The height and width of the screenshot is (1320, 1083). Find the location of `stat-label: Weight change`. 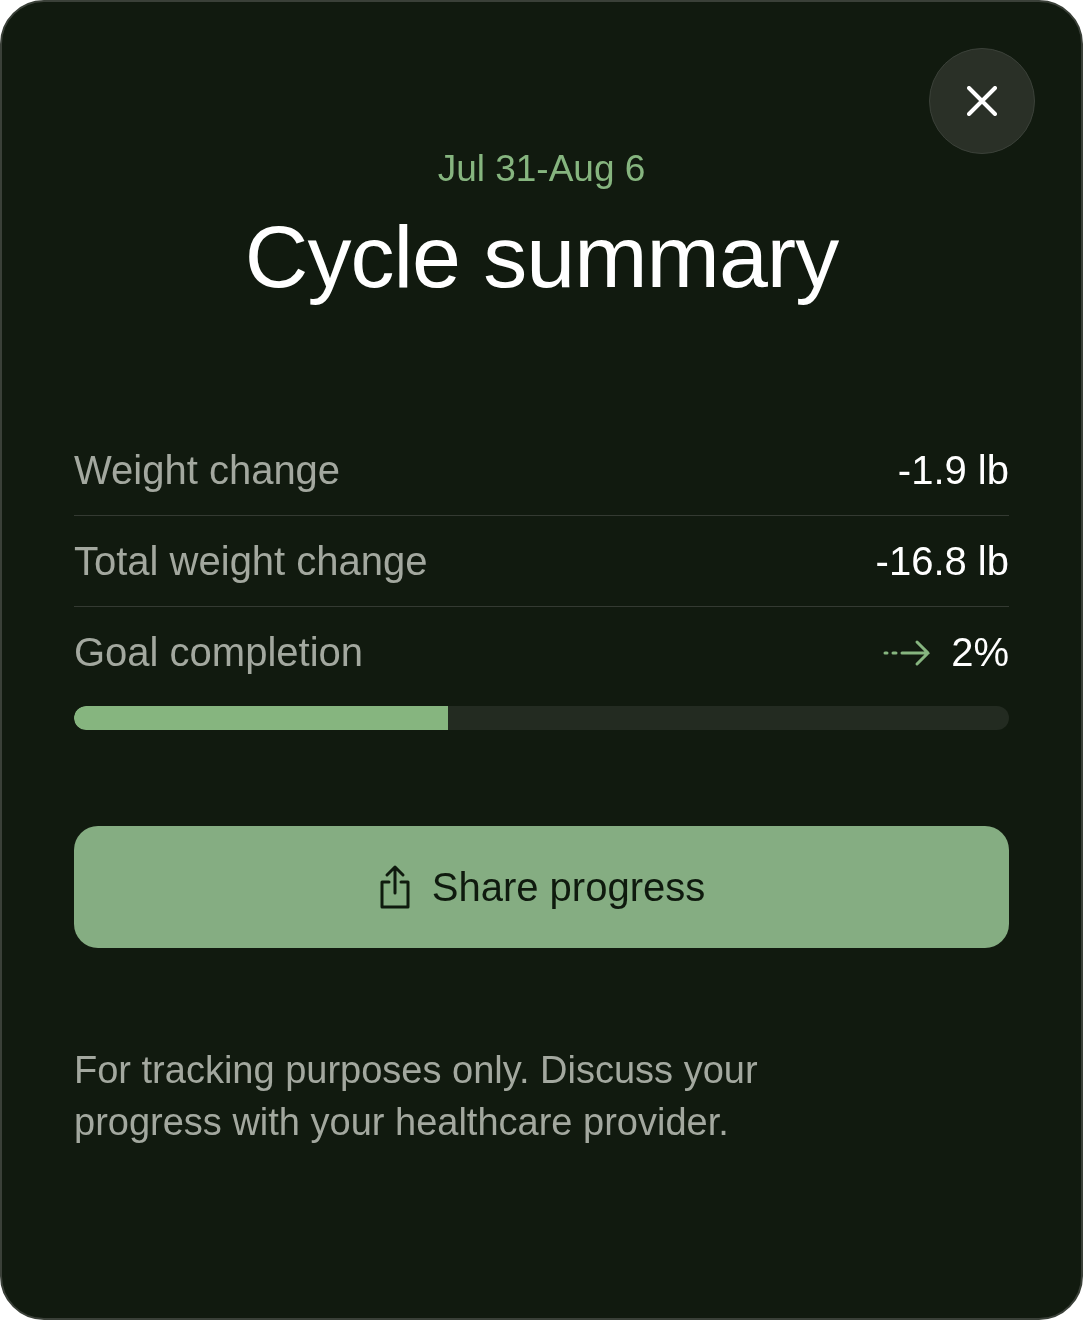

stat-label: Weight change is located at coordinates (207, 470).